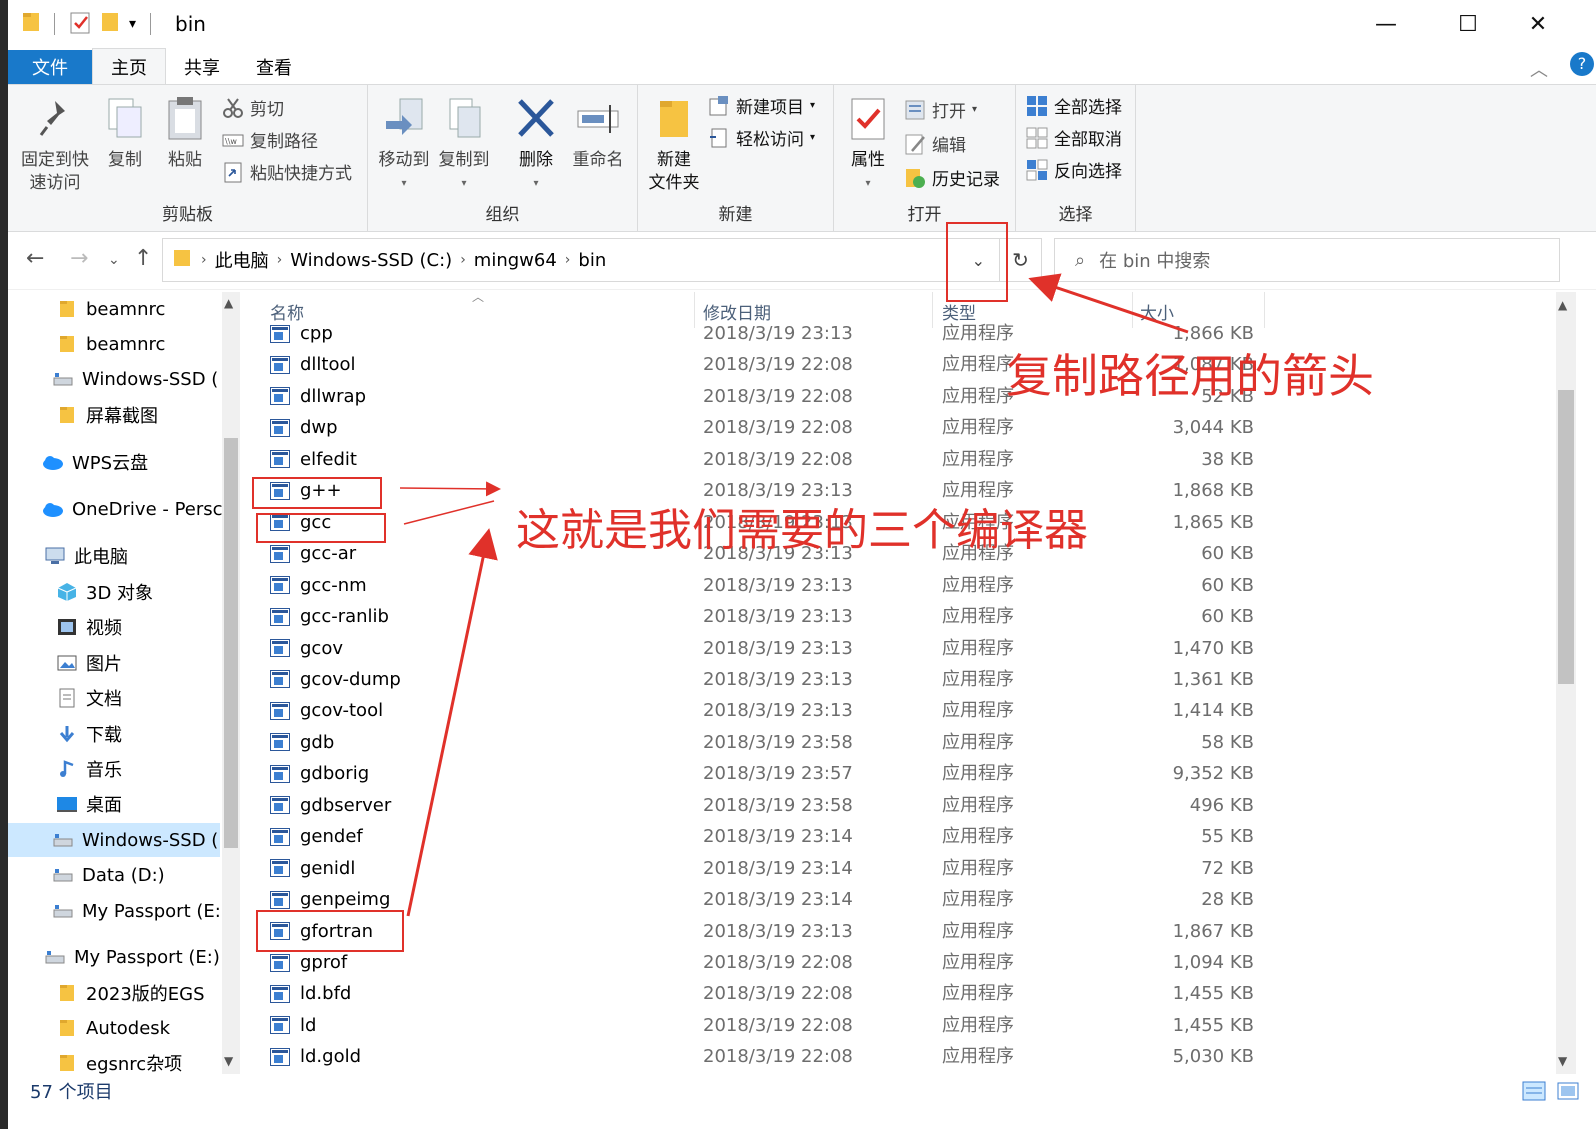 This screenshot has width=1596, height=1129. I want to click on minimize-button: —, so click(1386, 24).